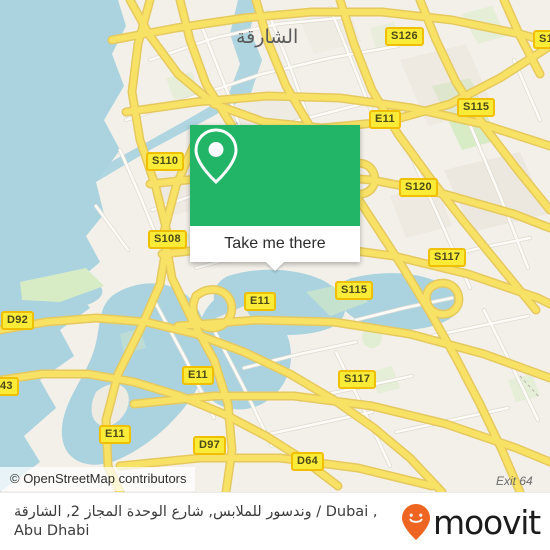  What do you see at coordinates (167, 239) in the screenshot?
I see `road-shield-s108: S108` at bounding box center [167, 239].